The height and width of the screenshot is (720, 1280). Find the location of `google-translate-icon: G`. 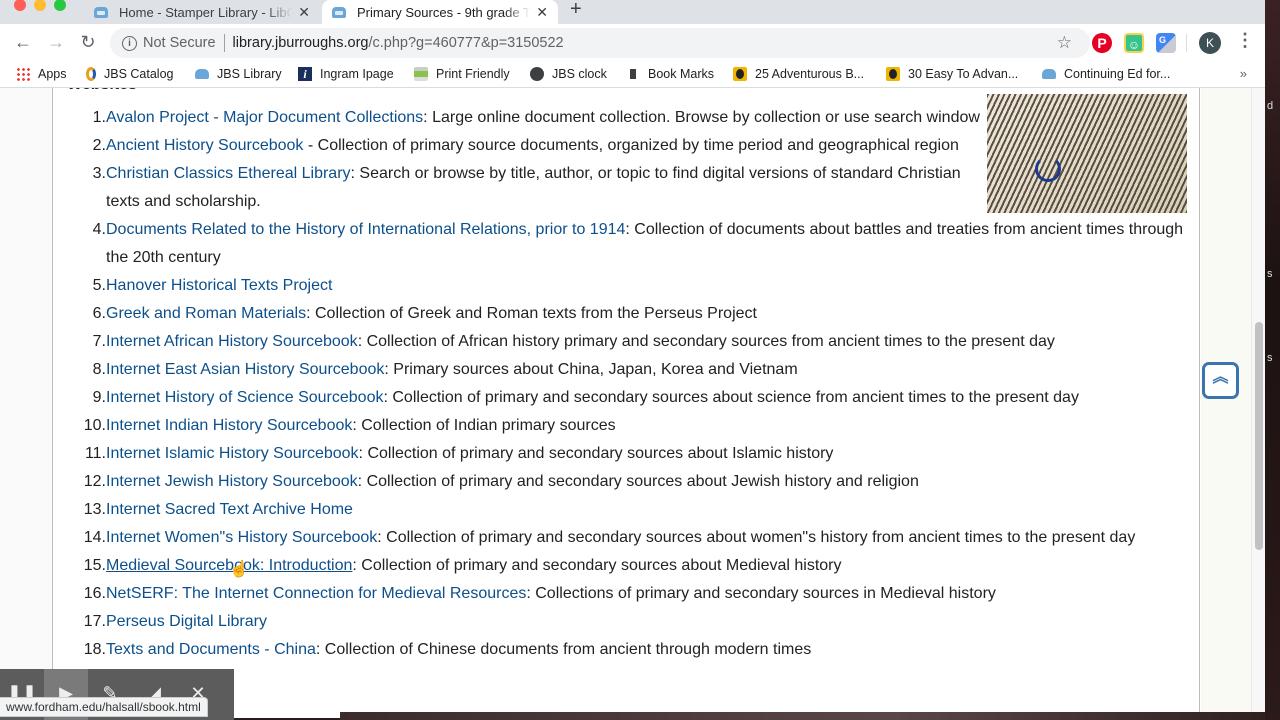

google-translate-icon: G is located at coordinates (1166, 43).